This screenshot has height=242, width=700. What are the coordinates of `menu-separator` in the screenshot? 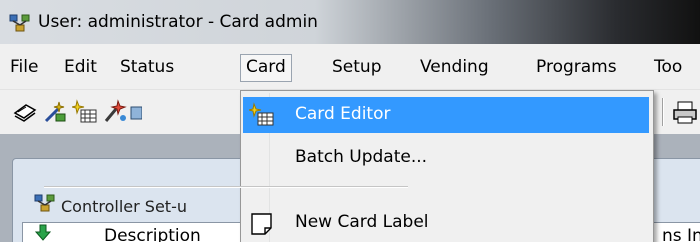 It's located at (226, 187).